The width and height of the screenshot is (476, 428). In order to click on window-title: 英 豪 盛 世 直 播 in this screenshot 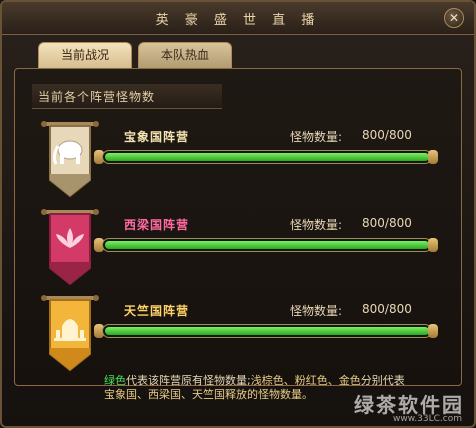, I will do `click(238, 20)`.